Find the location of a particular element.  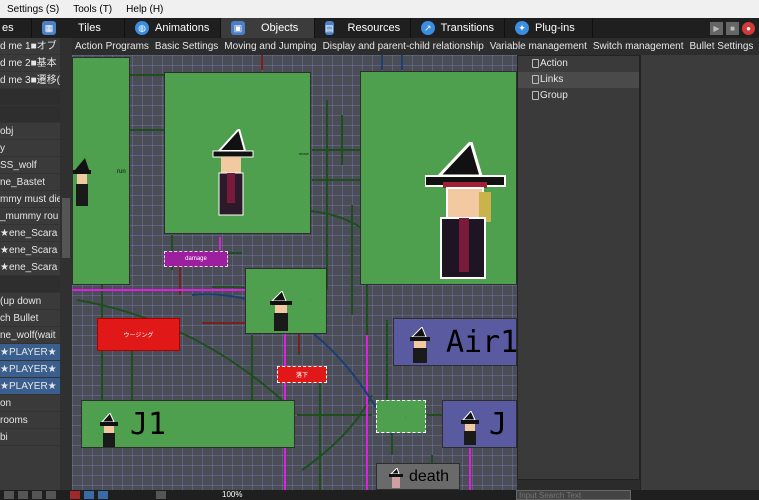

property-panel is located at coordinates (699, 272).